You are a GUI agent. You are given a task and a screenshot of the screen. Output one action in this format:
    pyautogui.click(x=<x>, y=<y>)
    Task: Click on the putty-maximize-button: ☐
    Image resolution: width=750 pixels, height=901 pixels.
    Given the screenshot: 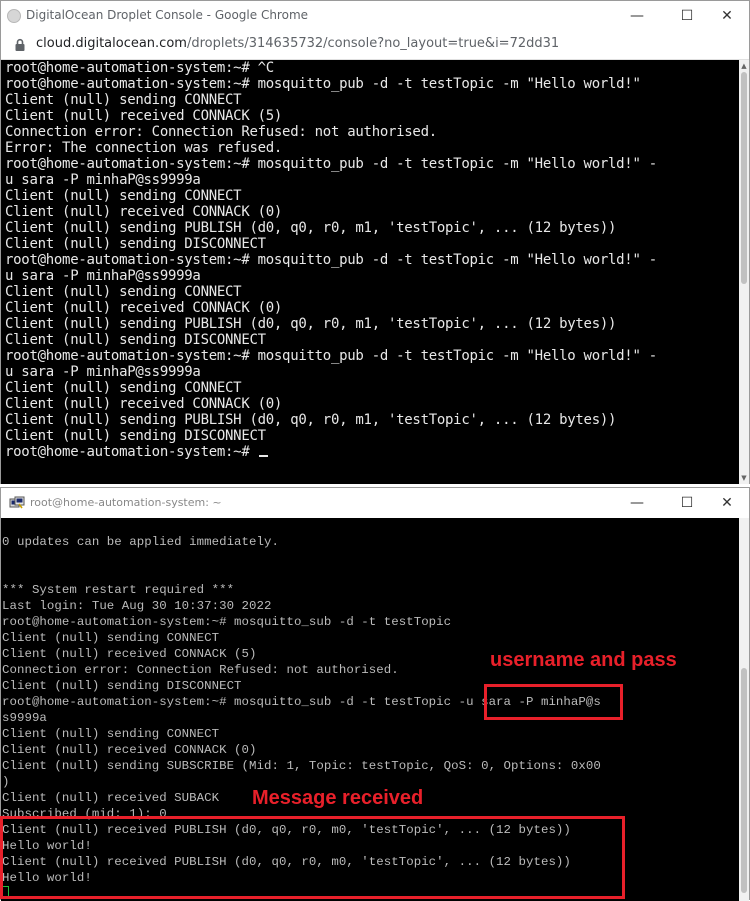 What is the action you would take?
    pyautogui.click(x=687, y=503)
    